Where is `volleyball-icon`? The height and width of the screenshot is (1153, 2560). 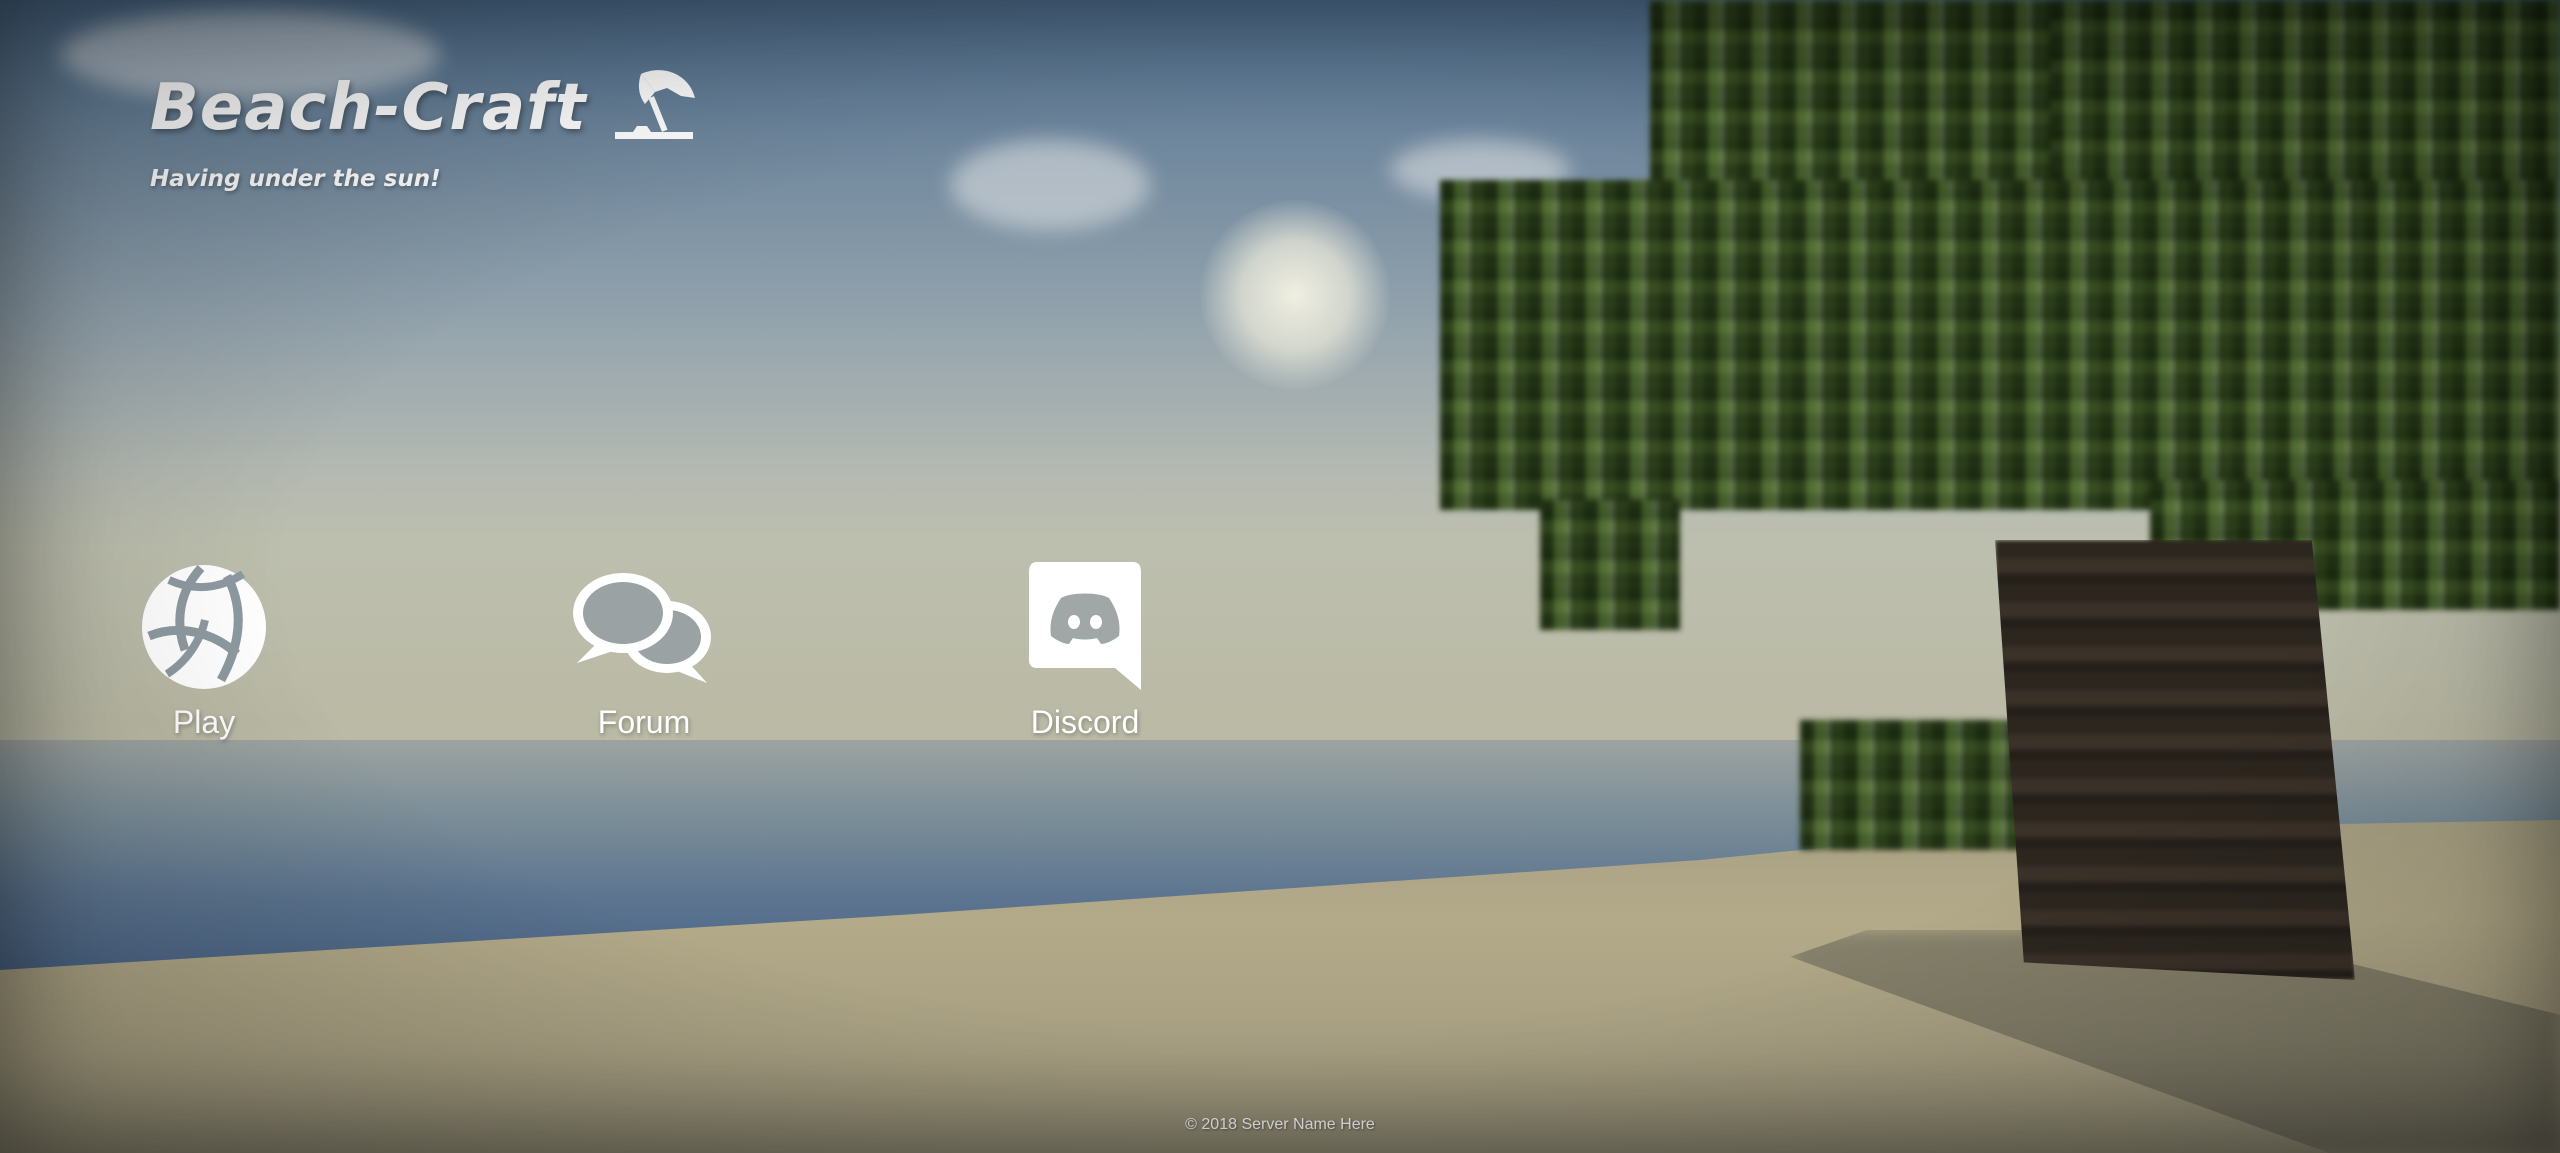 volleyball-icon is located at coordinates (204, 627).